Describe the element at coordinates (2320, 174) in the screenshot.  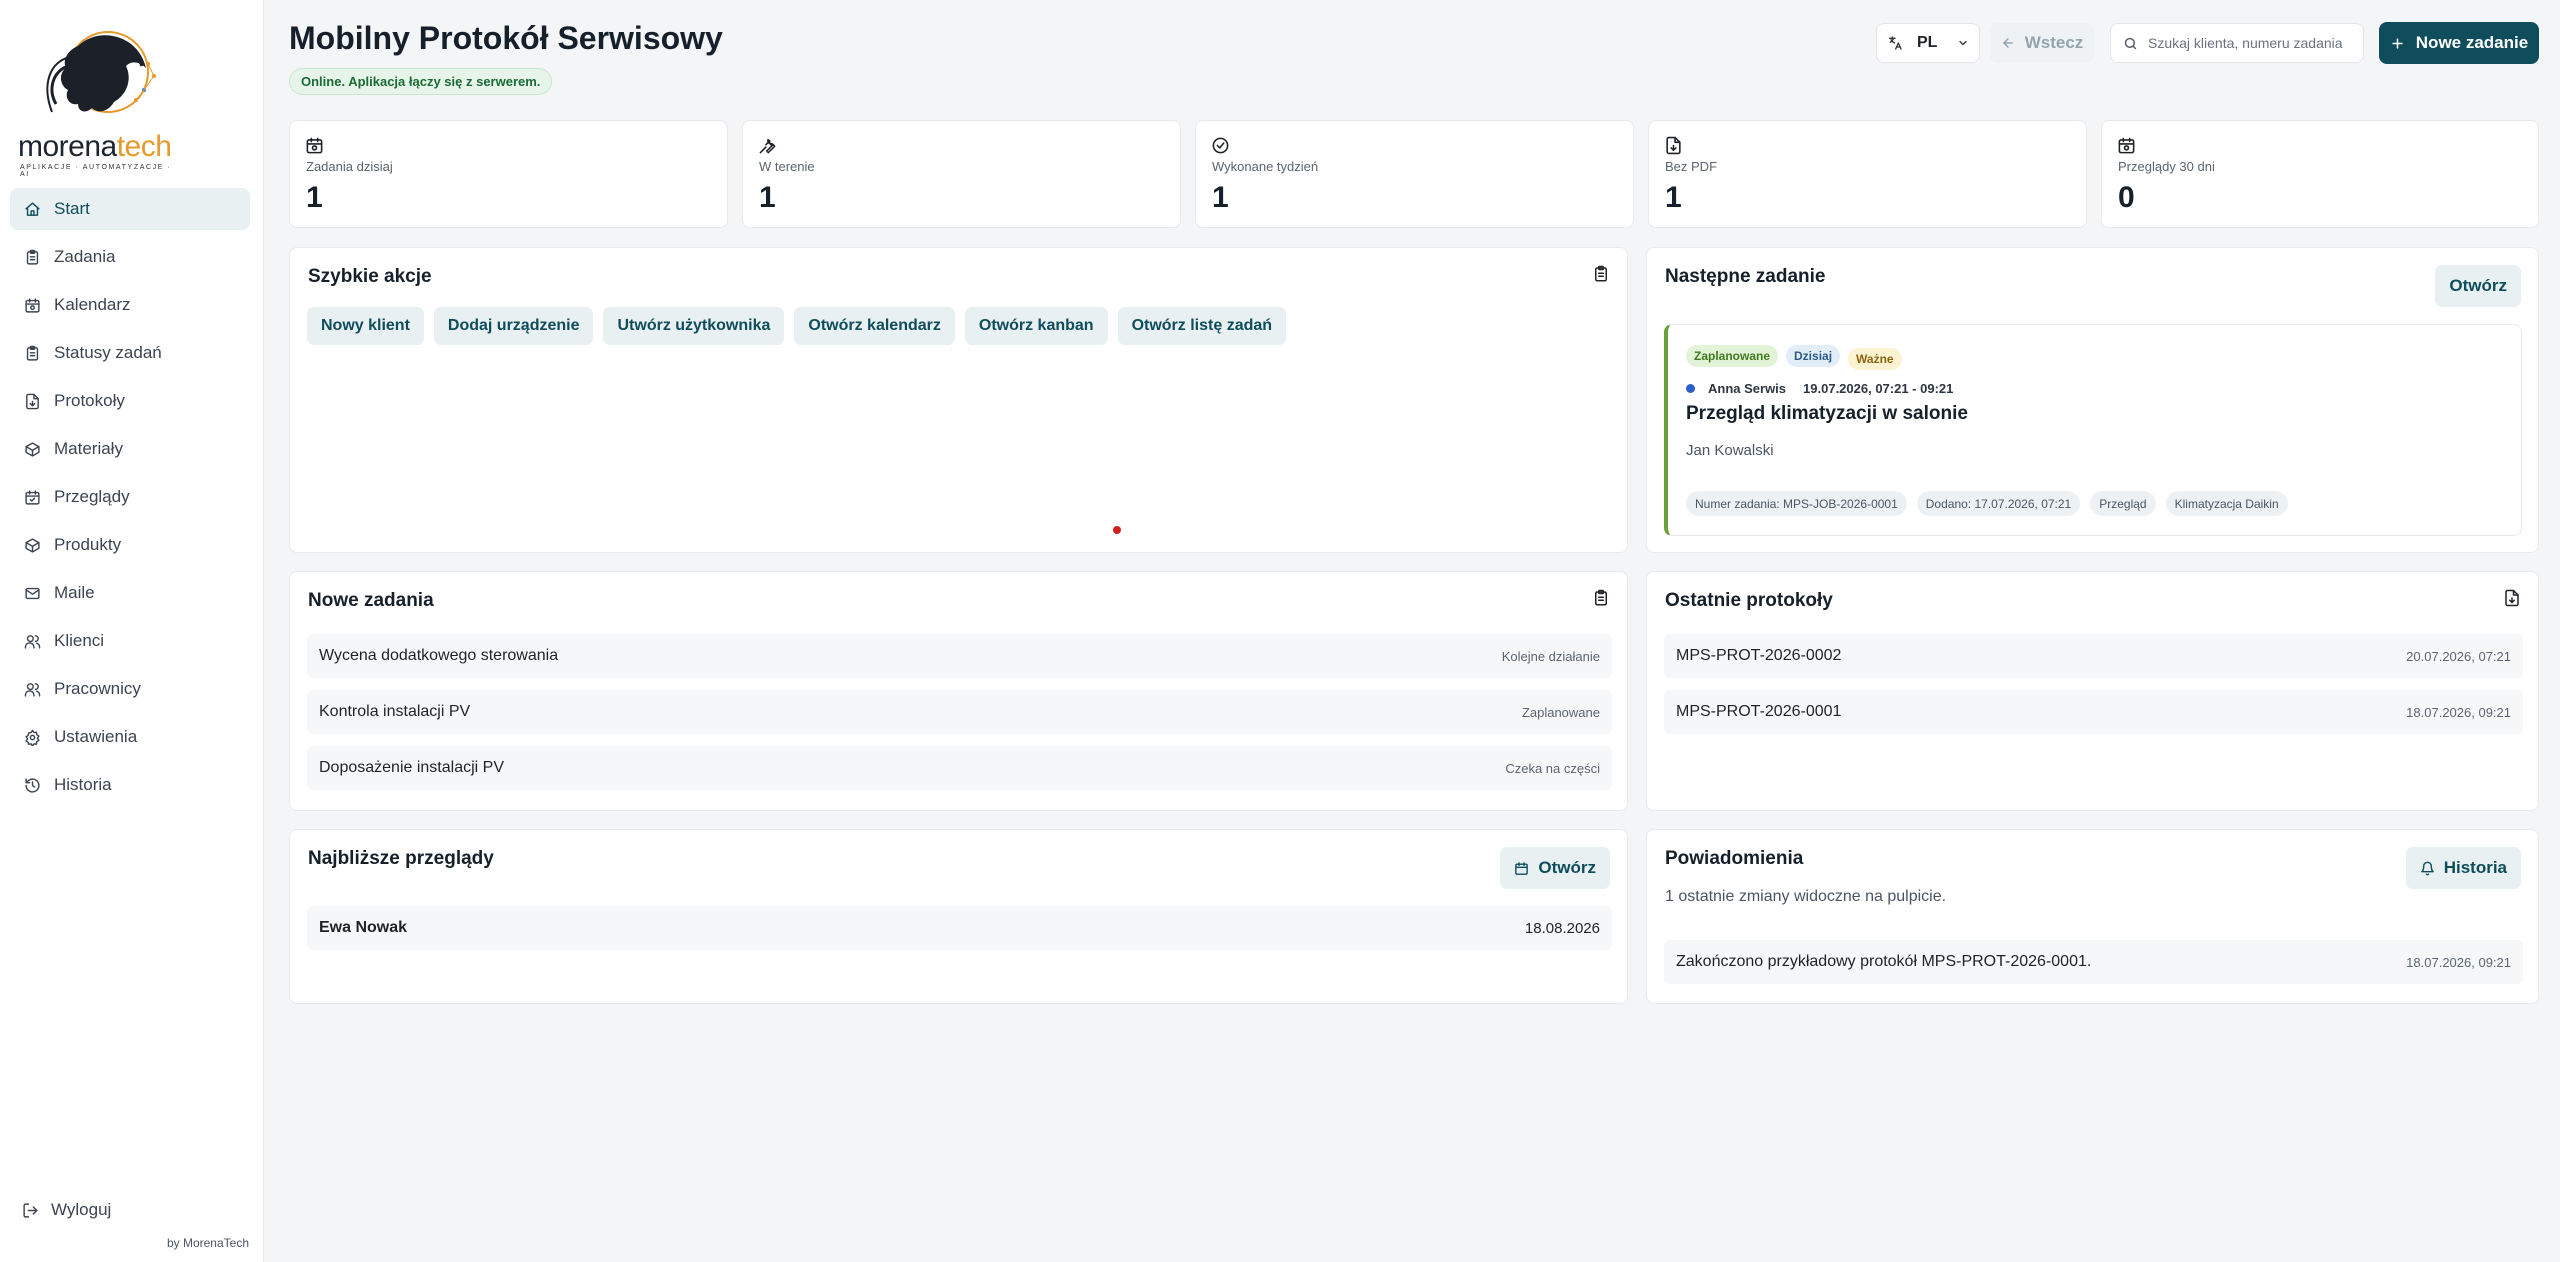
I see `stat-card: Przeglądy 30 dni 0` at that location.